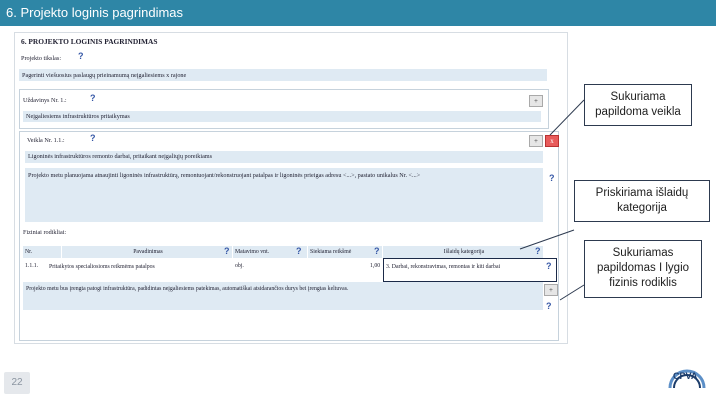  Describe the element at coordinates (643, 283) in the screenshot. I see `callout-create-indicator-line-3: fizinis rodiklis` at that location.